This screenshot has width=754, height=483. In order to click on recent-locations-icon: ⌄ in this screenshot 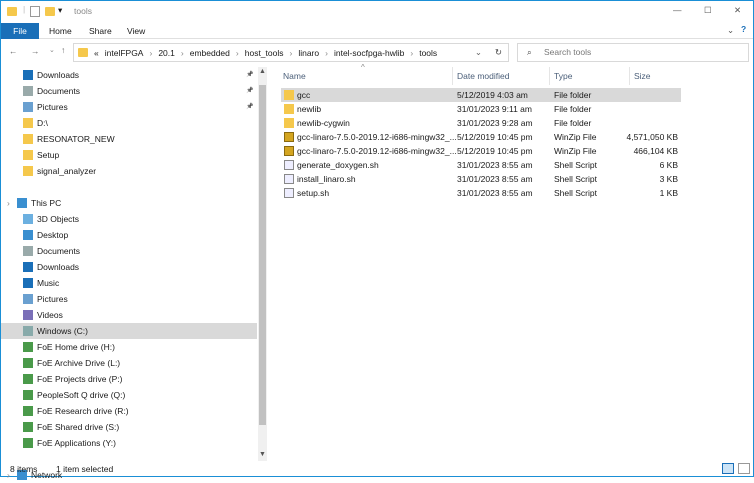, I will do `click(52, 50)`.